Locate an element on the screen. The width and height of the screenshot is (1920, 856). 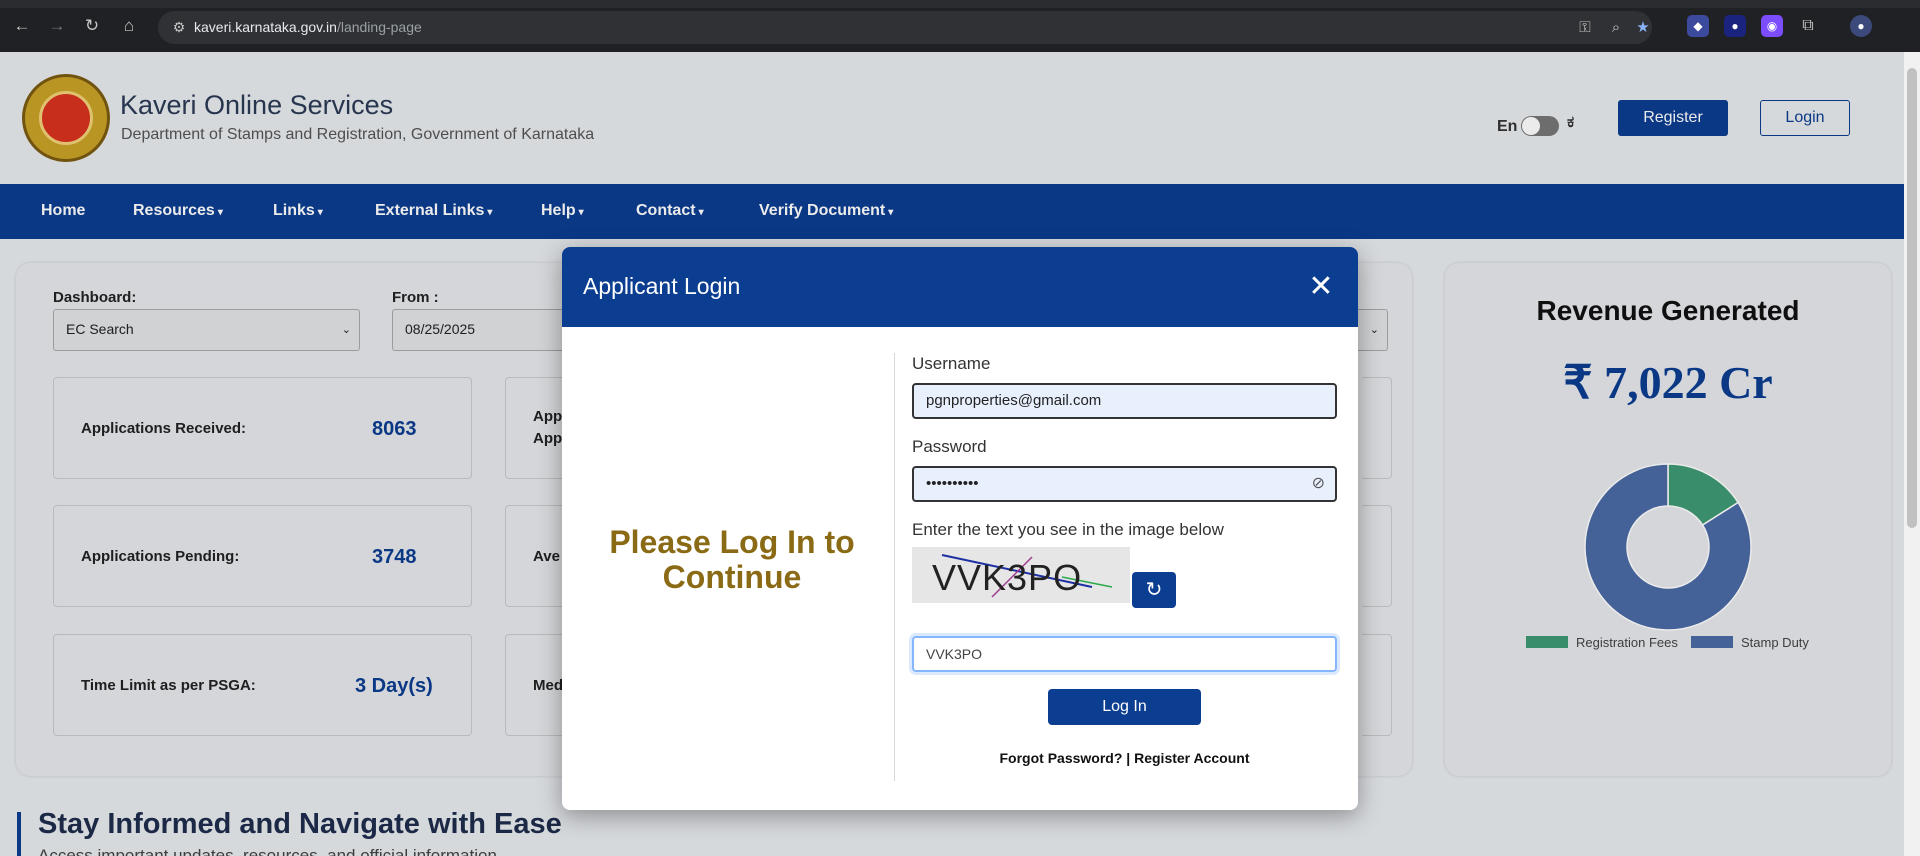
captcha-input: VVK3PO is located at coordinates (1124, 654).